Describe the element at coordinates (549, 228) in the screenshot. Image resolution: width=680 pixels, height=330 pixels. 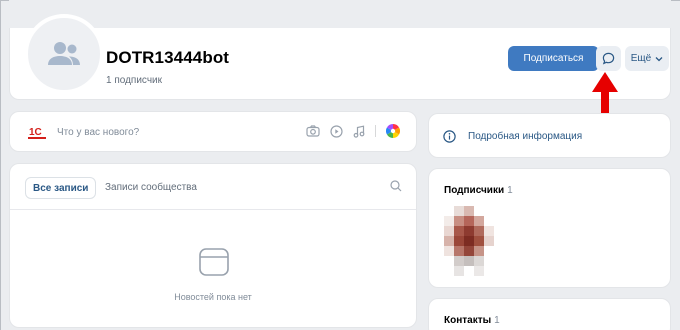
I see `followers-card: Подписчики 1` at that location.